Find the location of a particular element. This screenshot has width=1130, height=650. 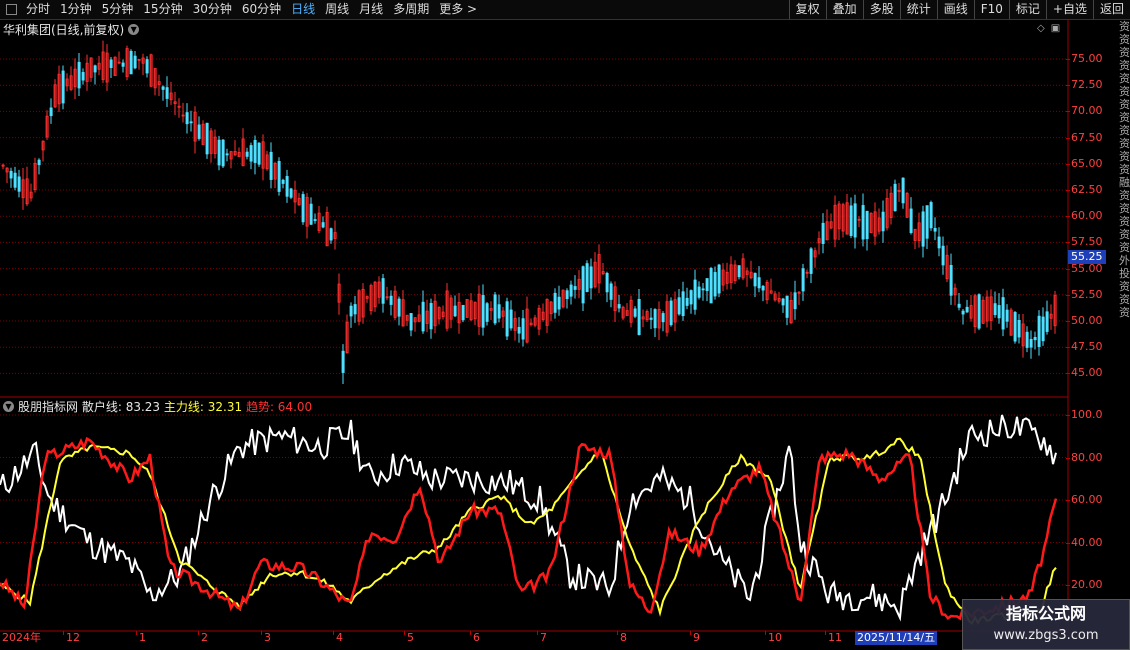

price-tick-label: 57.50 is located at coordinates (1084, 242).